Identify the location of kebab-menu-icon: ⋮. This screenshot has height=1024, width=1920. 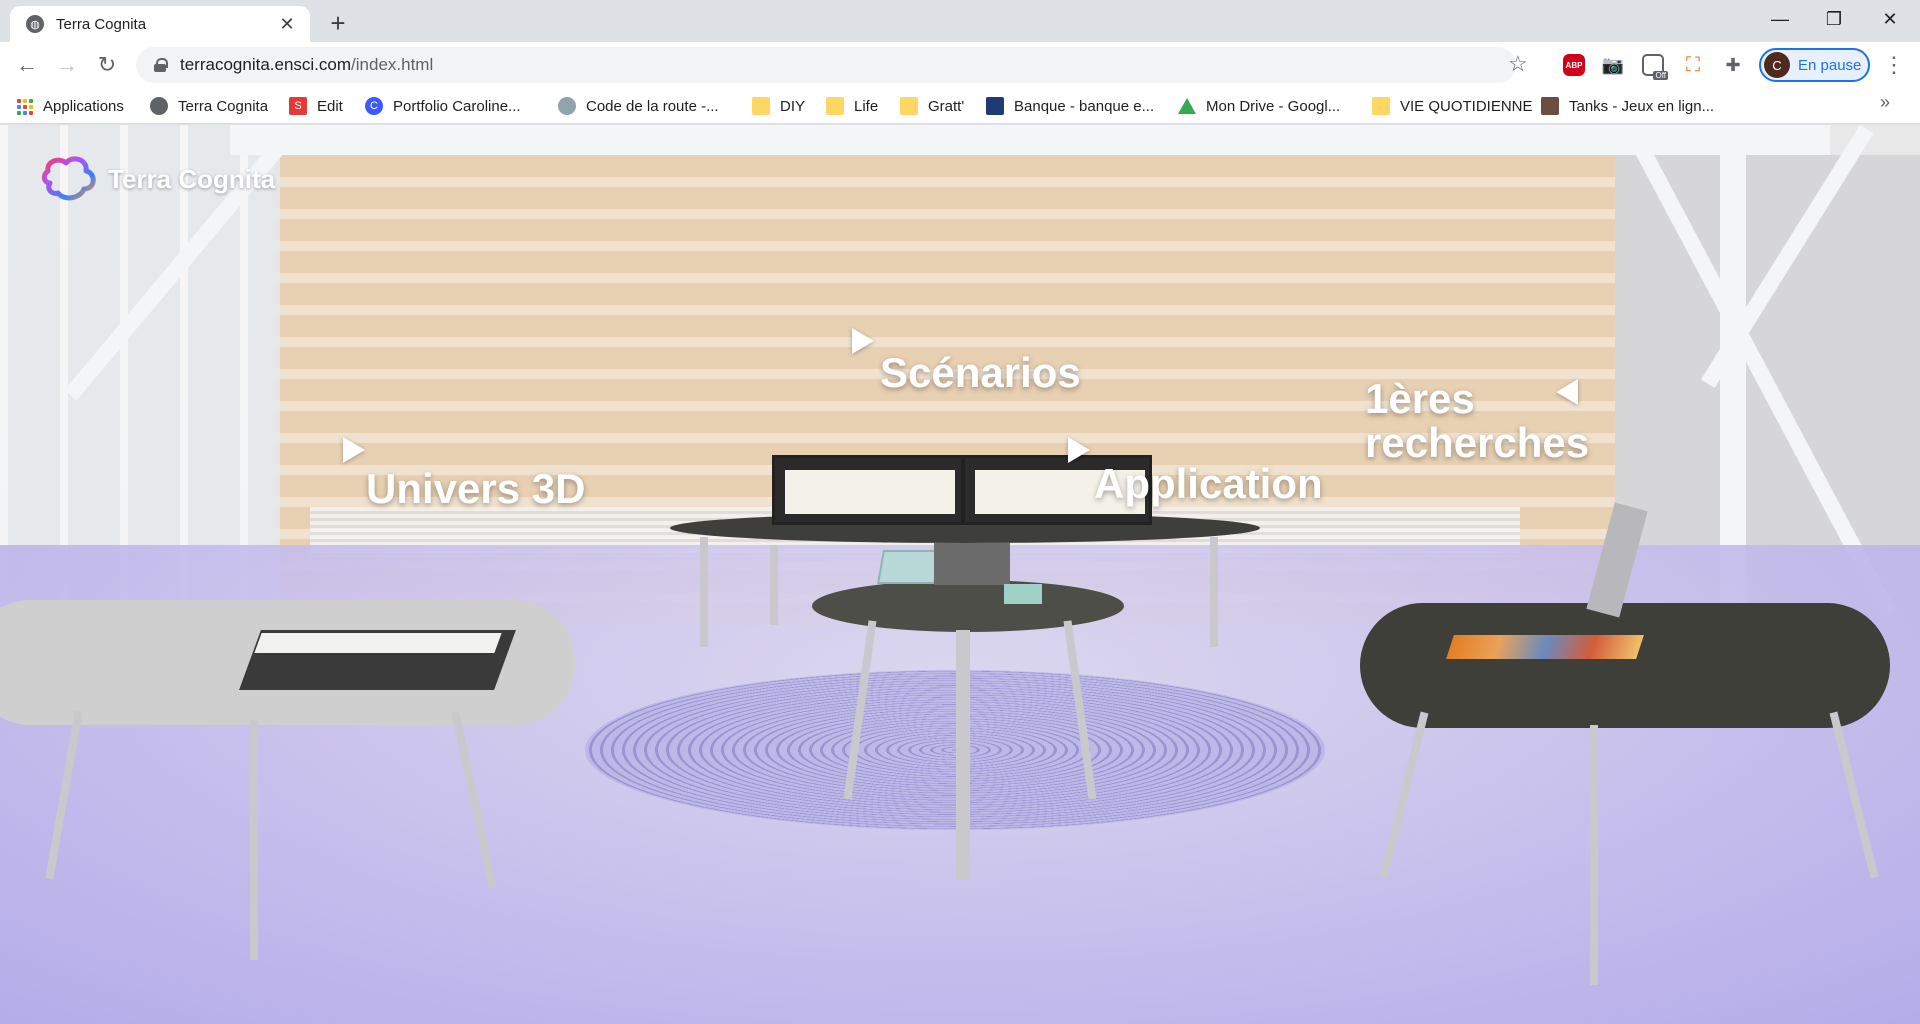
(1894, 65).